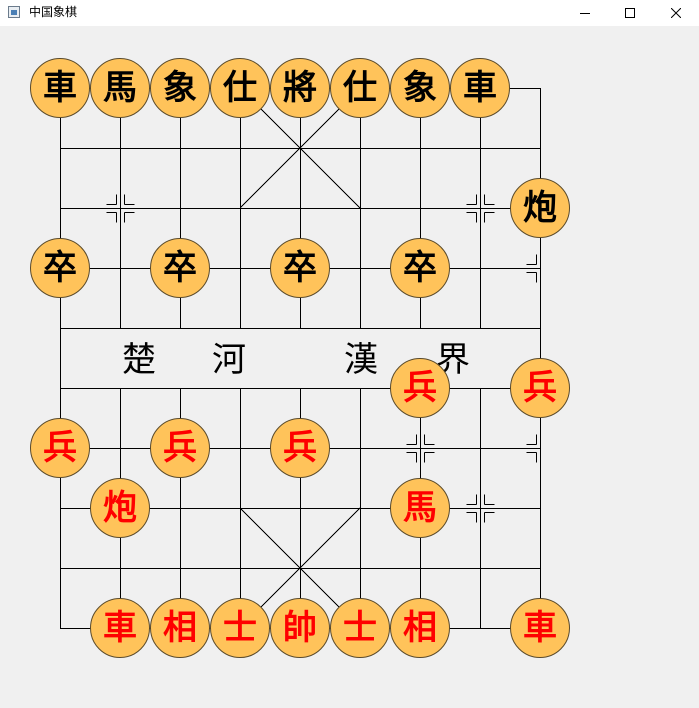 This screenshot has width=699, height=708. I want to click on red-piece-馬: 馬, so click(420, 508).